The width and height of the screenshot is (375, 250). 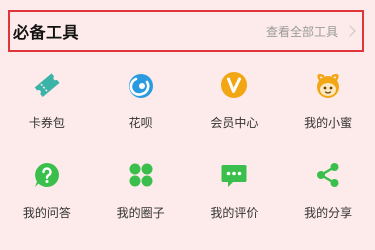 I want to click on tool-label: 我的圈子, so click(x=140, y=213).